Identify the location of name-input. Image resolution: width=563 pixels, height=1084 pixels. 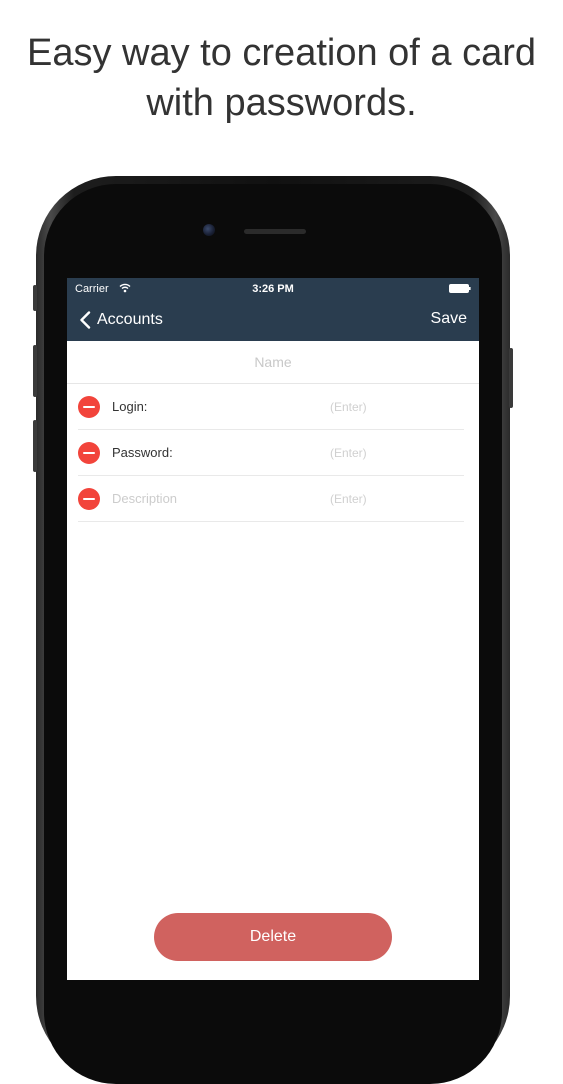
(273, 362).